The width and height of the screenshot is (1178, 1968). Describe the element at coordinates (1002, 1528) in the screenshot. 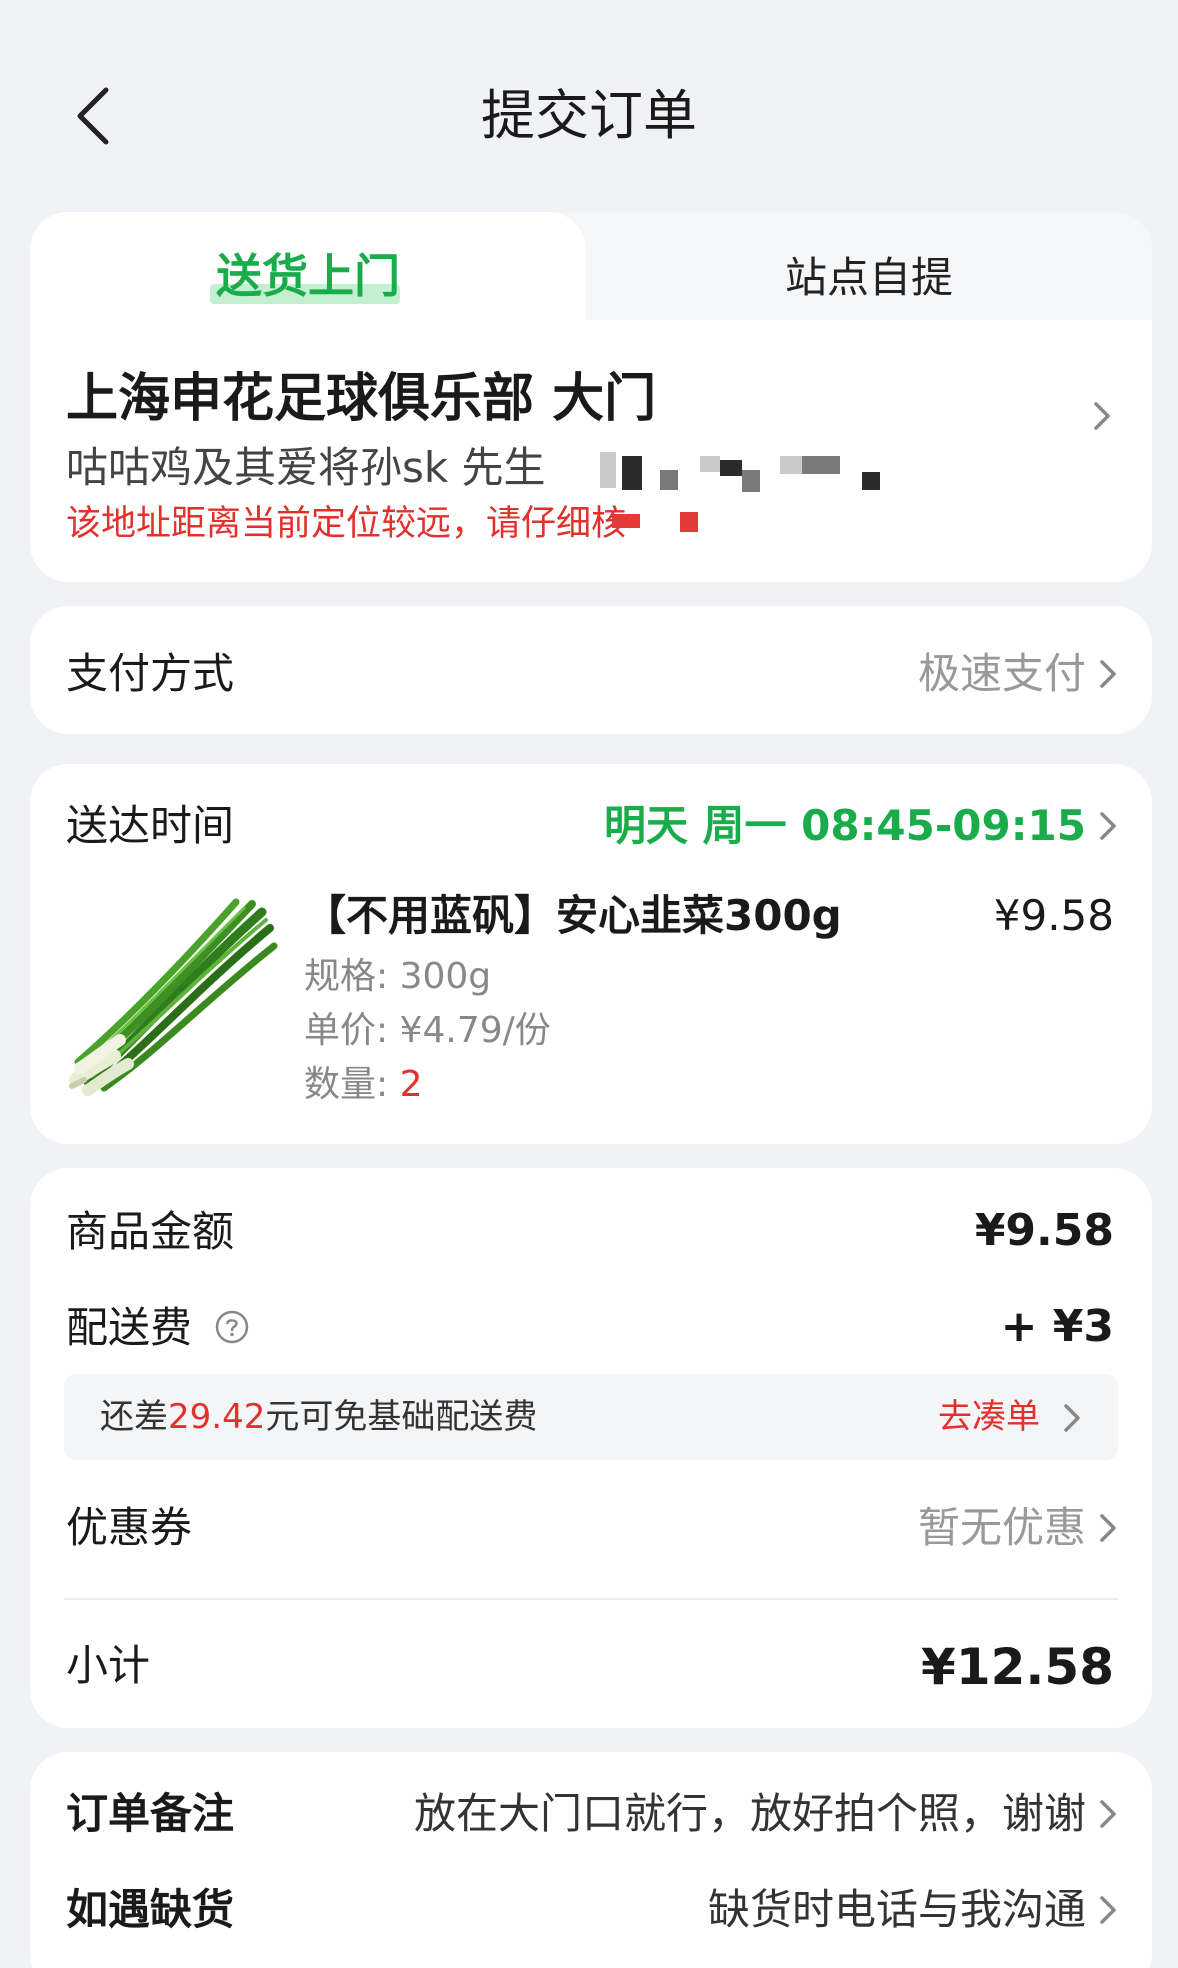

I see `coupon-value: 暂无优惠` at that location.